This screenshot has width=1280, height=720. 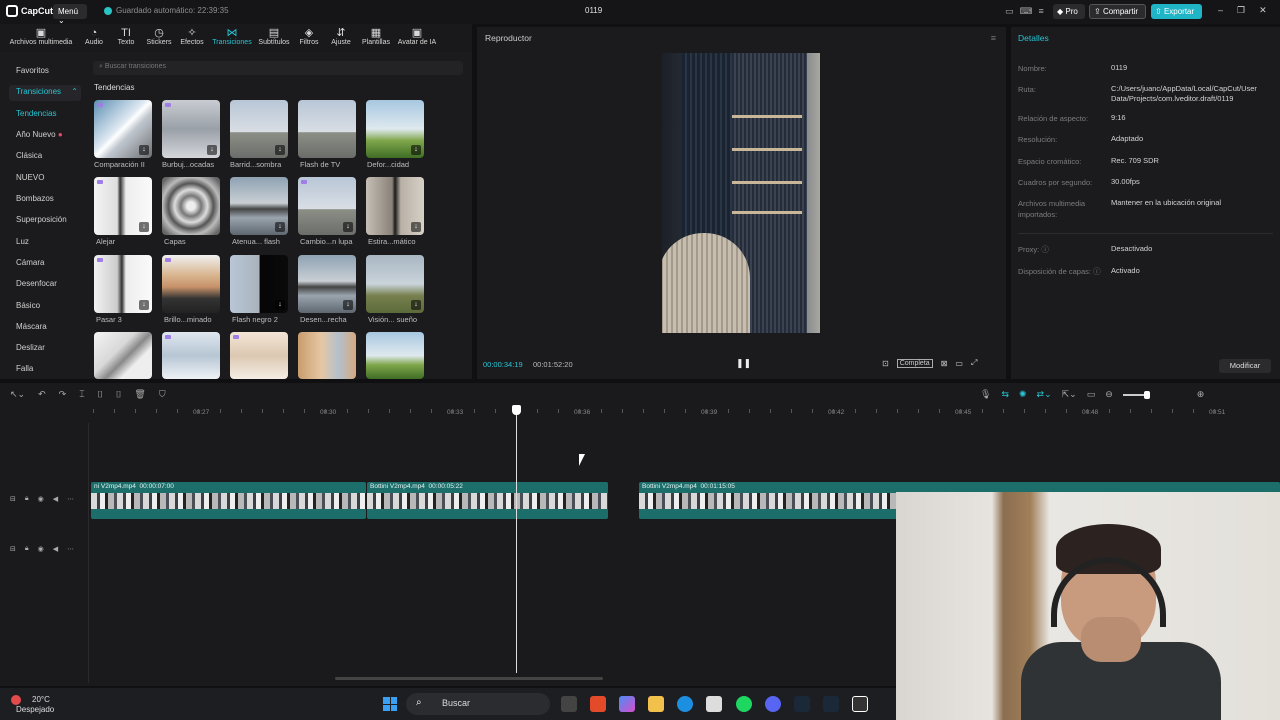 I want to click on subtitle-track-icon: ▭, so click(x=1091, y=394).